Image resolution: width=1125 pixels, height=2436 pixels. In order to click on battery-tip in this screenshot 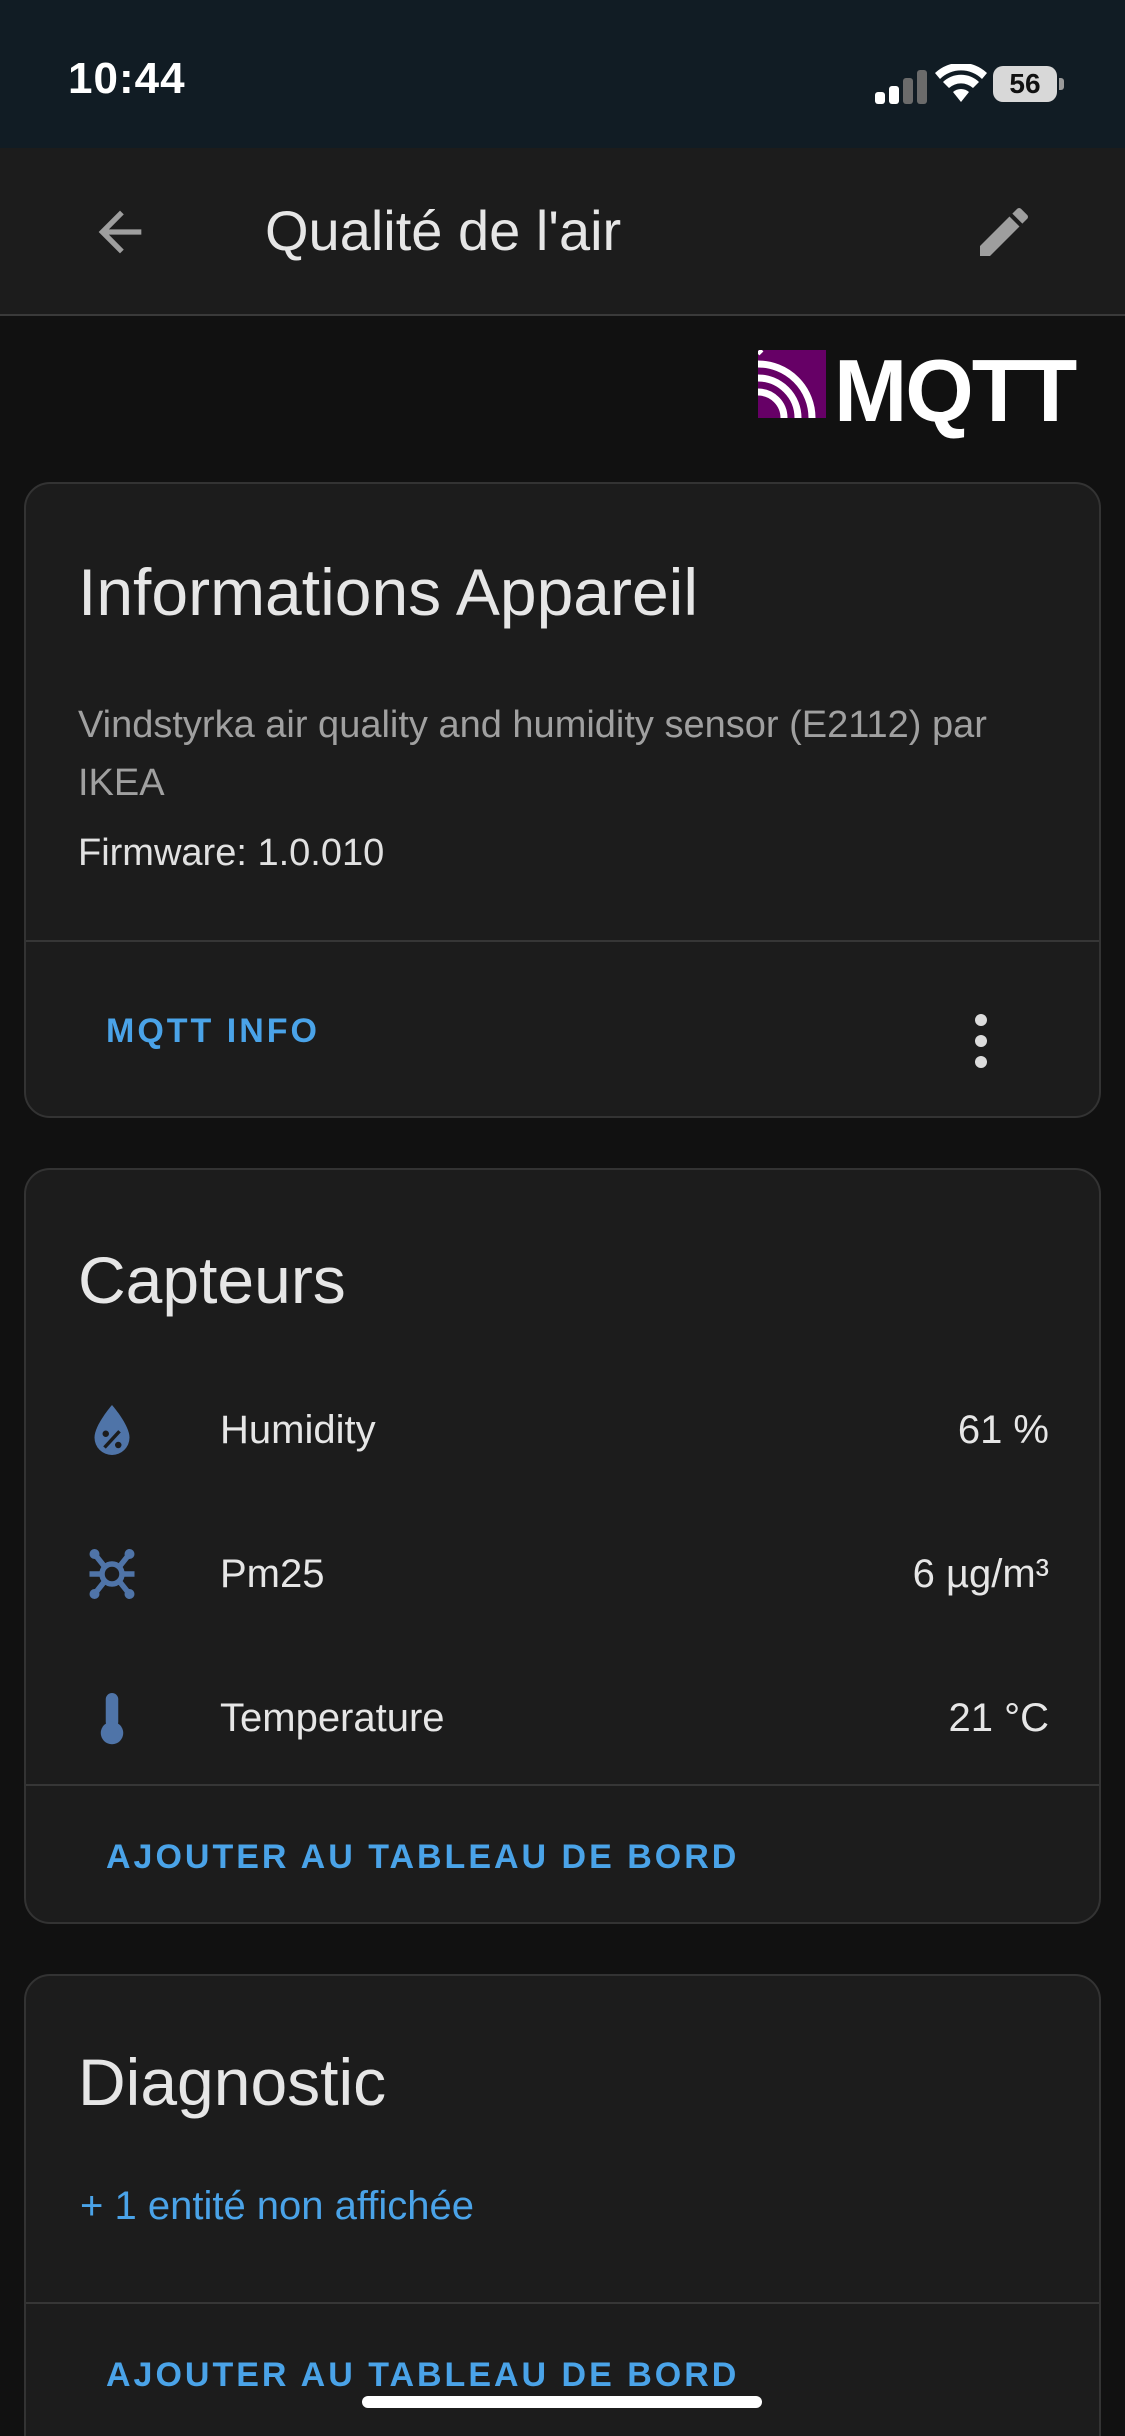, I will do `click(1061, 84)`.